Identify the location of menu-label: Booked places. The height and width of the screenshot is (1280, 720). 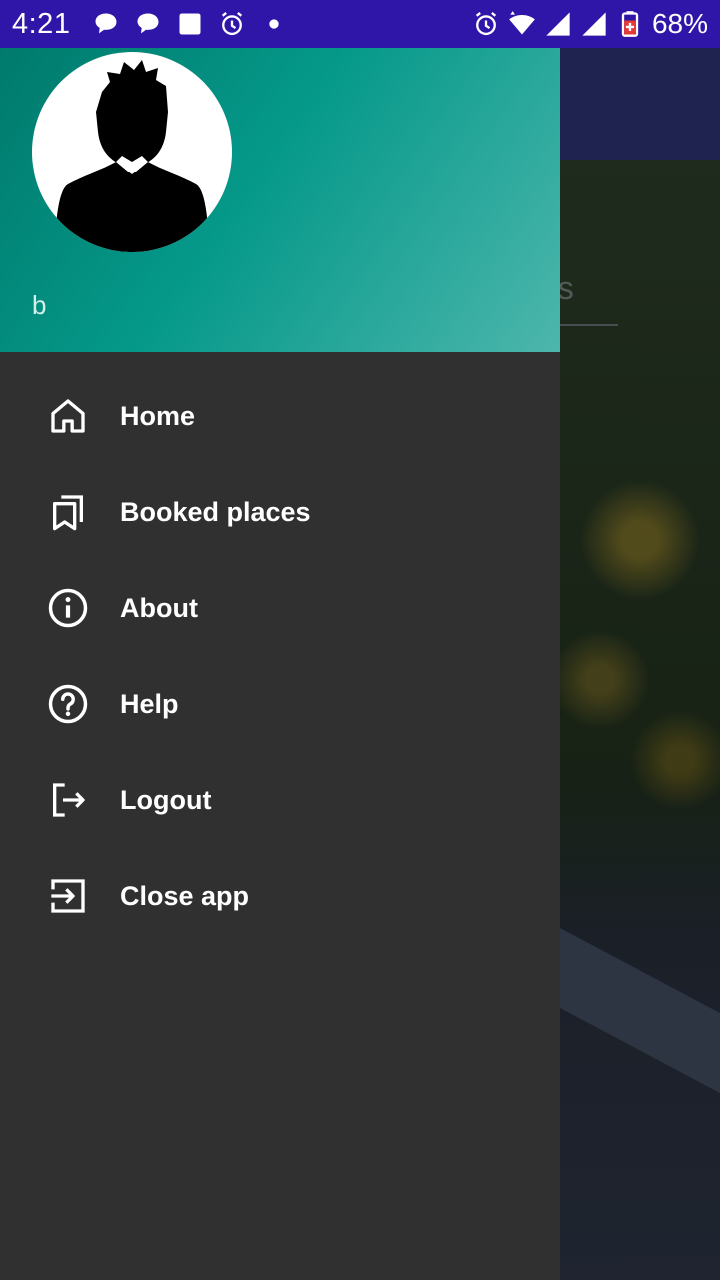
(215, 511).